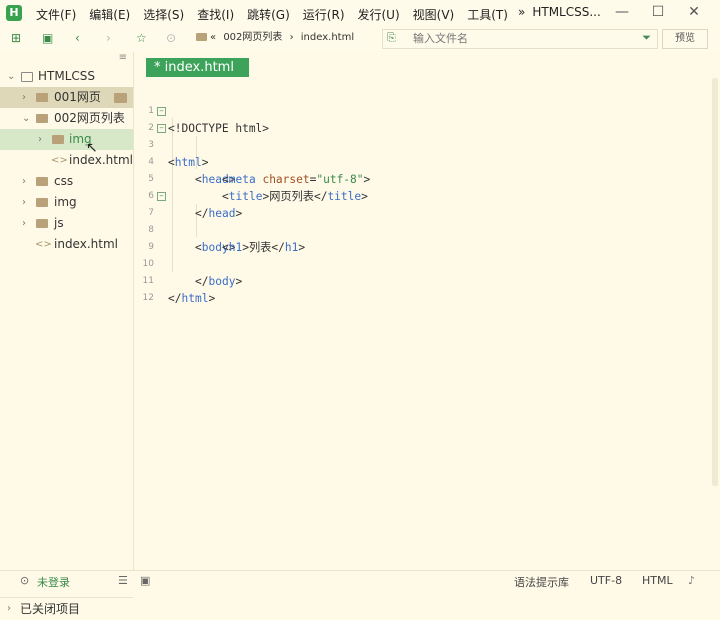 This screenshot has width=720, height=620. Describe the element at coordinates (327, 37) in the screenshot. I see `breadcrumb-file: index.html` at that location.